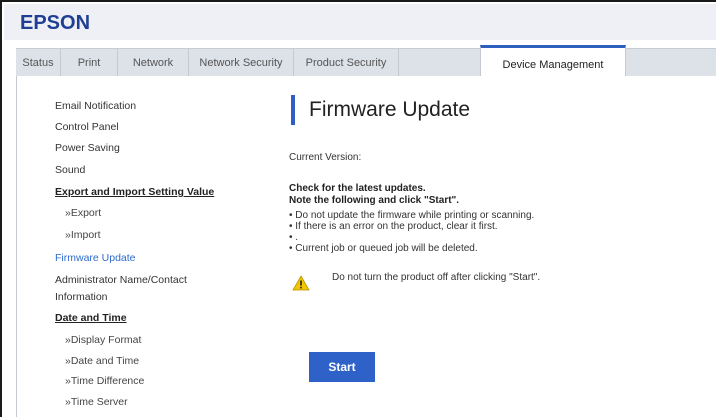 The width and height of the screenshot is (716, 417). I want to click on current-version-label: Current Version:, so click(325, 157).